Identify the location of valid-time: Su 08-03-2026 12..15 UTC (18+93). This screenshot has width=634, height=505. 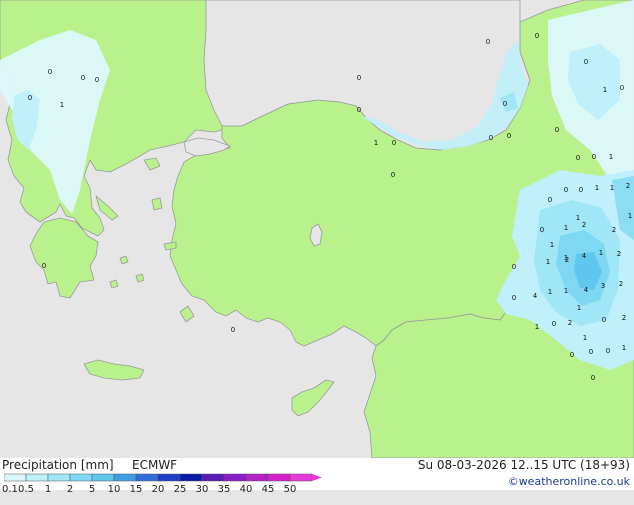
(523, 465).